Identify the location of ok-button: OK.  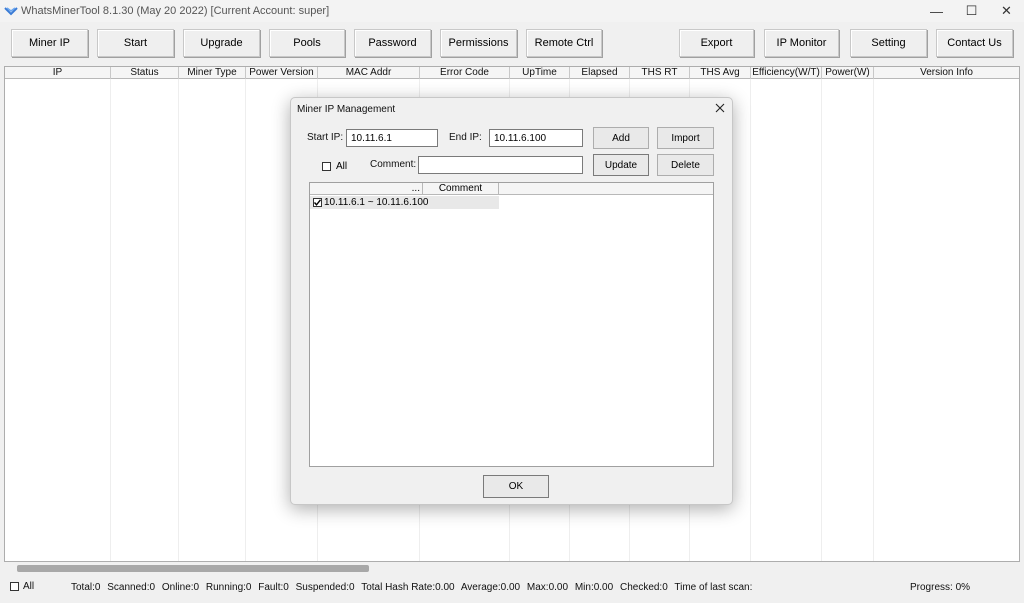
(516, 486).